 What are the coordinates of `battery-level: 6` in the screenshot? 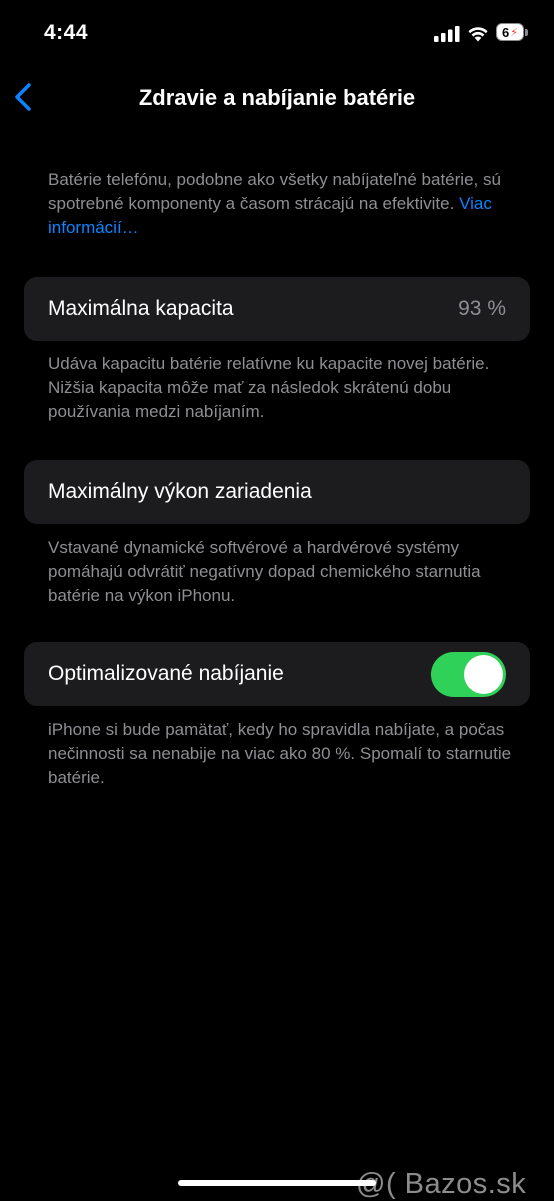 It's located at (506, 32).